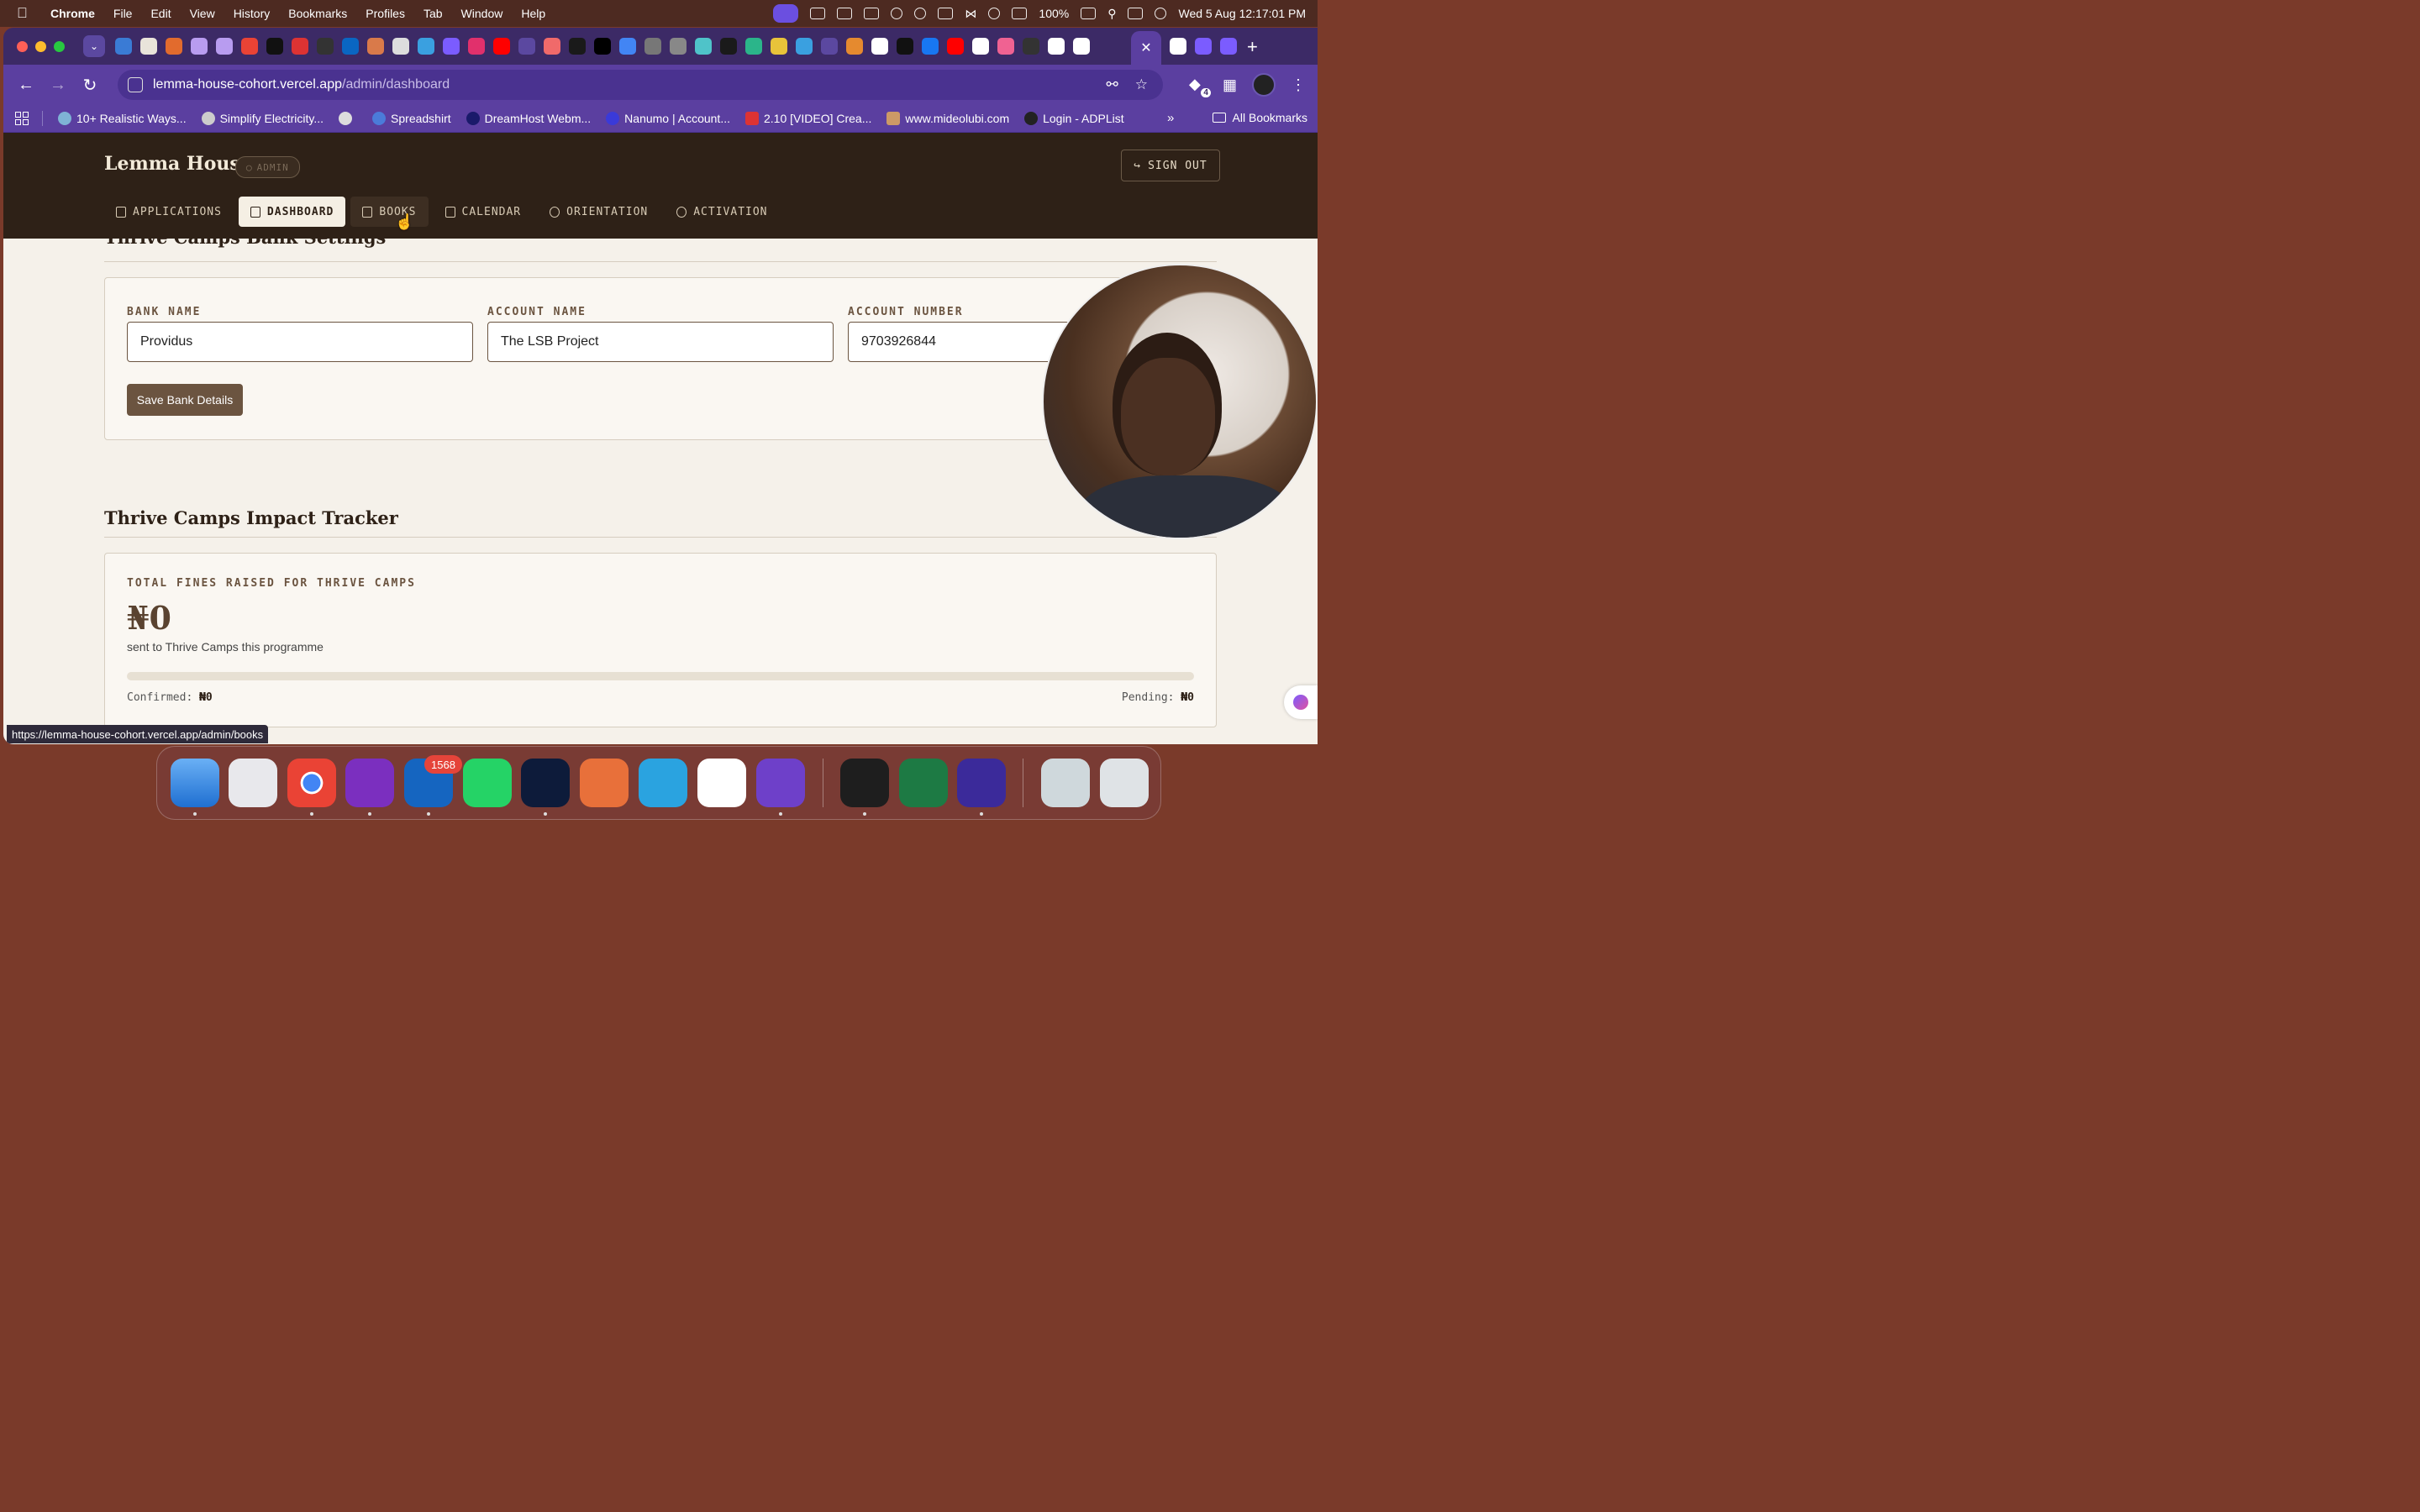  Describe the element at coordinates (487, 783) in the screenshot. I see `whatsapp-icon` at that location.